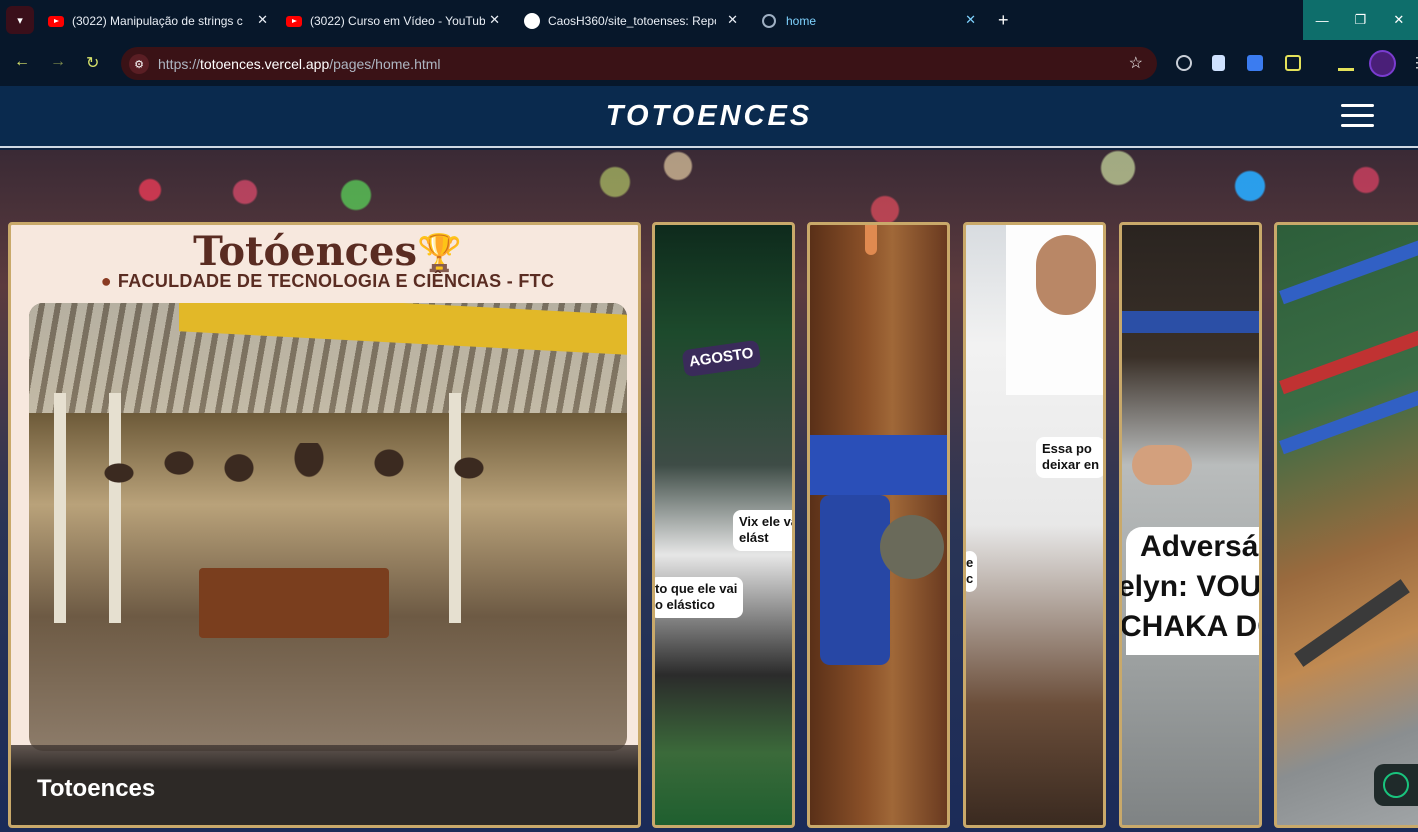 The width and height of the screenshot is (1418, 832). I want to click on browser-menu-icon: ⋮, so click(1414, 62).